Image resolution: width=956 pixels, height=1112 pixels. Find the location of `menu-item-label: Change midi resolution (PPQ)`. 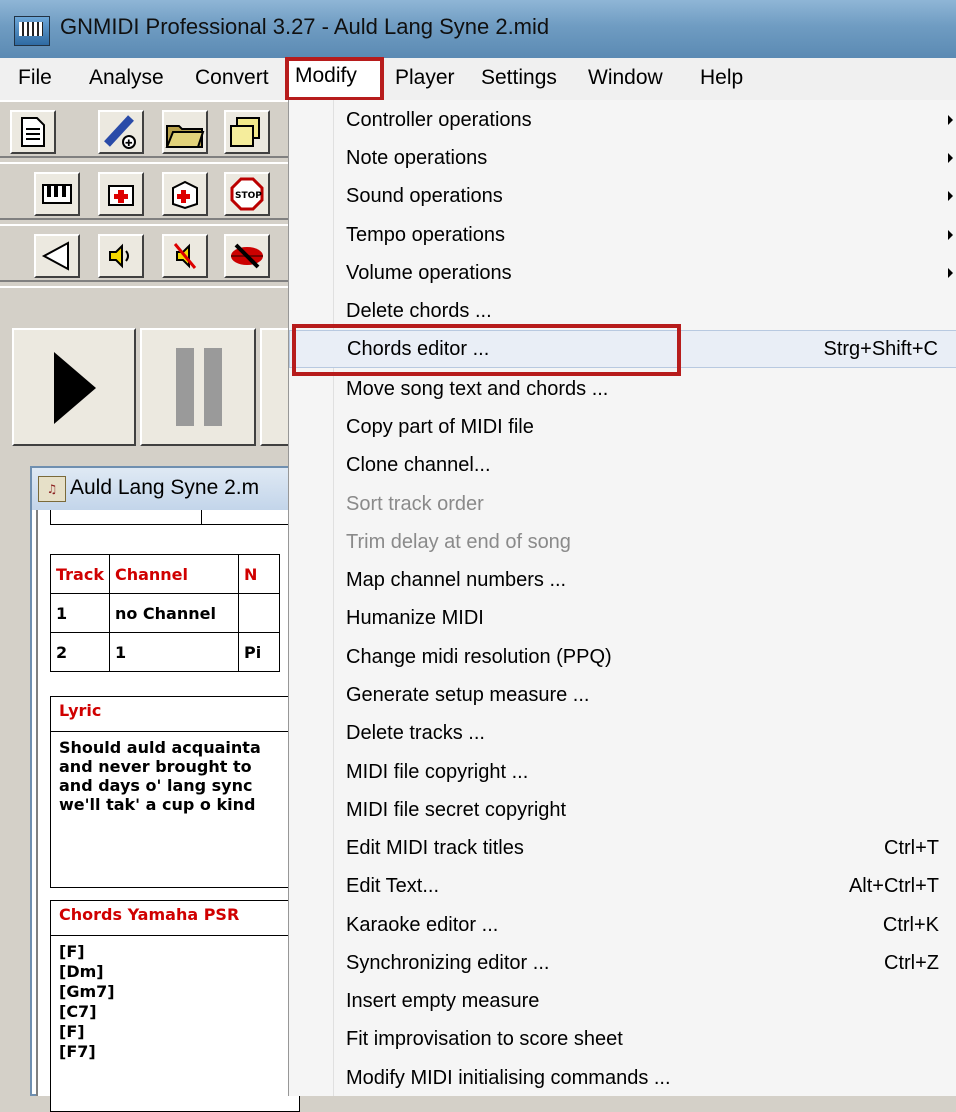

menu-item-label: Change midi resolution (PPQ) is located at coordinates (479, 657).